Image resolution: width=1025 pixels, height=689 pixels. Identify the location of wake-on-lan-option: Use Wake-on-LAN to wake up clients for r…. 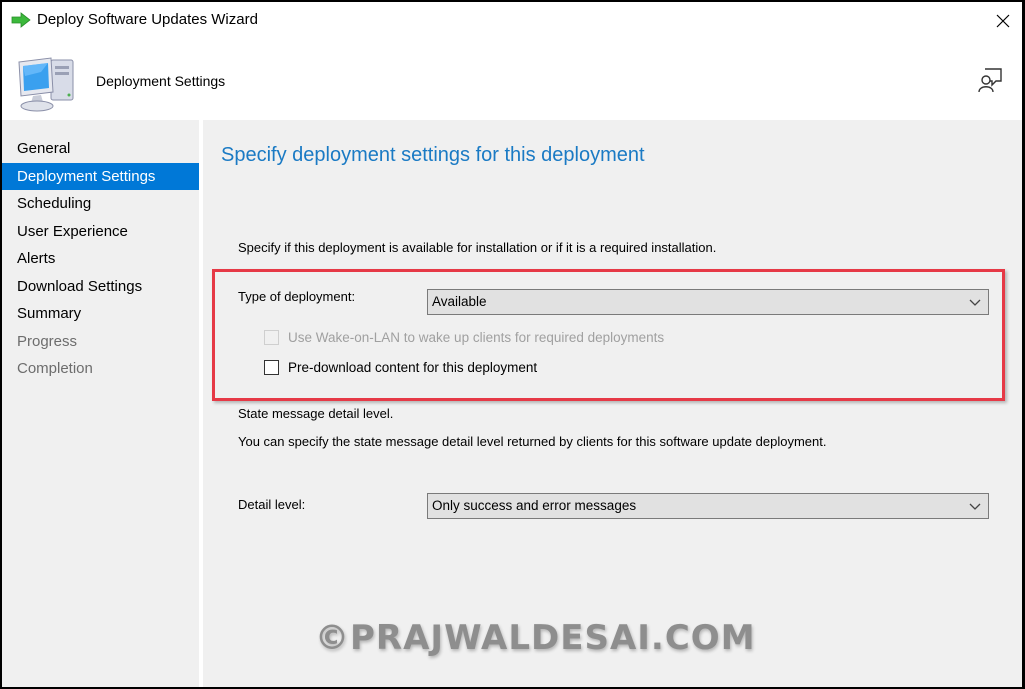
(464, 337).